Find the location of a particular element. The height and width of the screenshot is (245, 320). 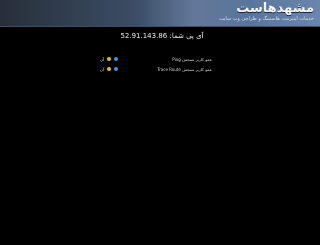

logo-title: مشهدهاست is located at coordinates (275, 8).